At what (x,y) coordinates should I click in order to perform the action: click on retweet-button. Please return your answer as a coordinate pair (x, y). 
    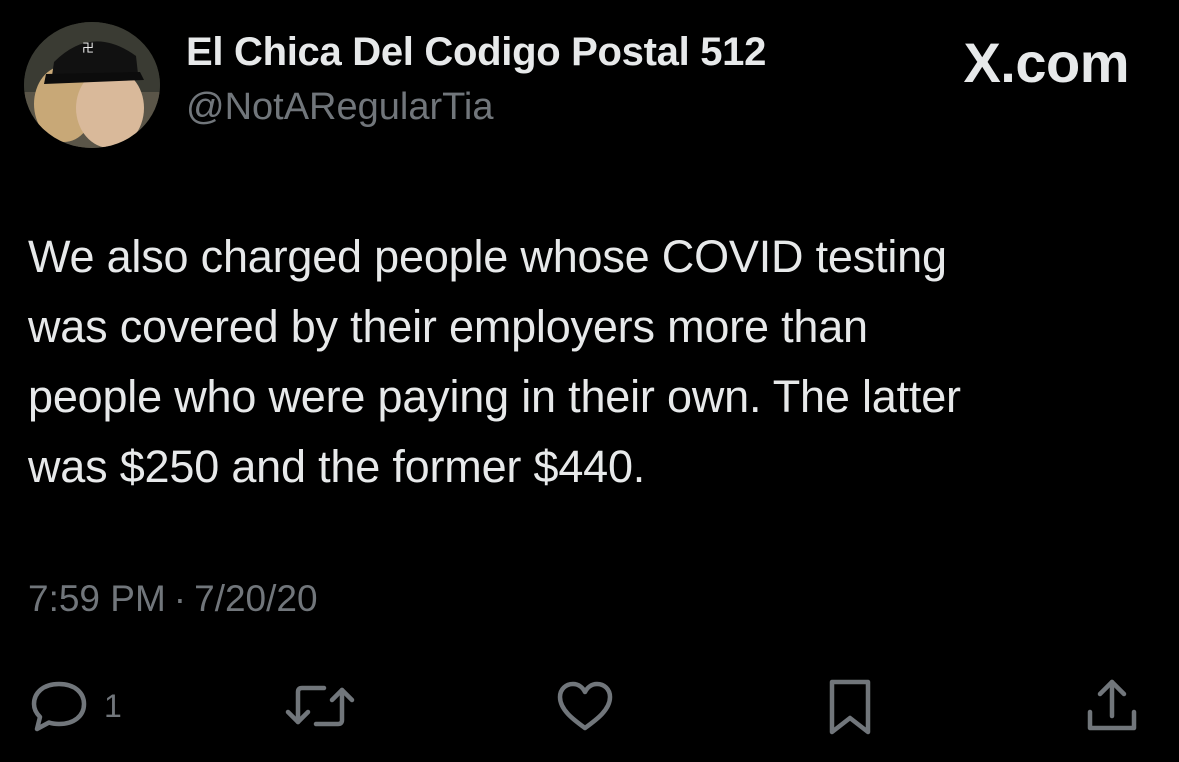
    Looking at the image, I should click on (320, 706).